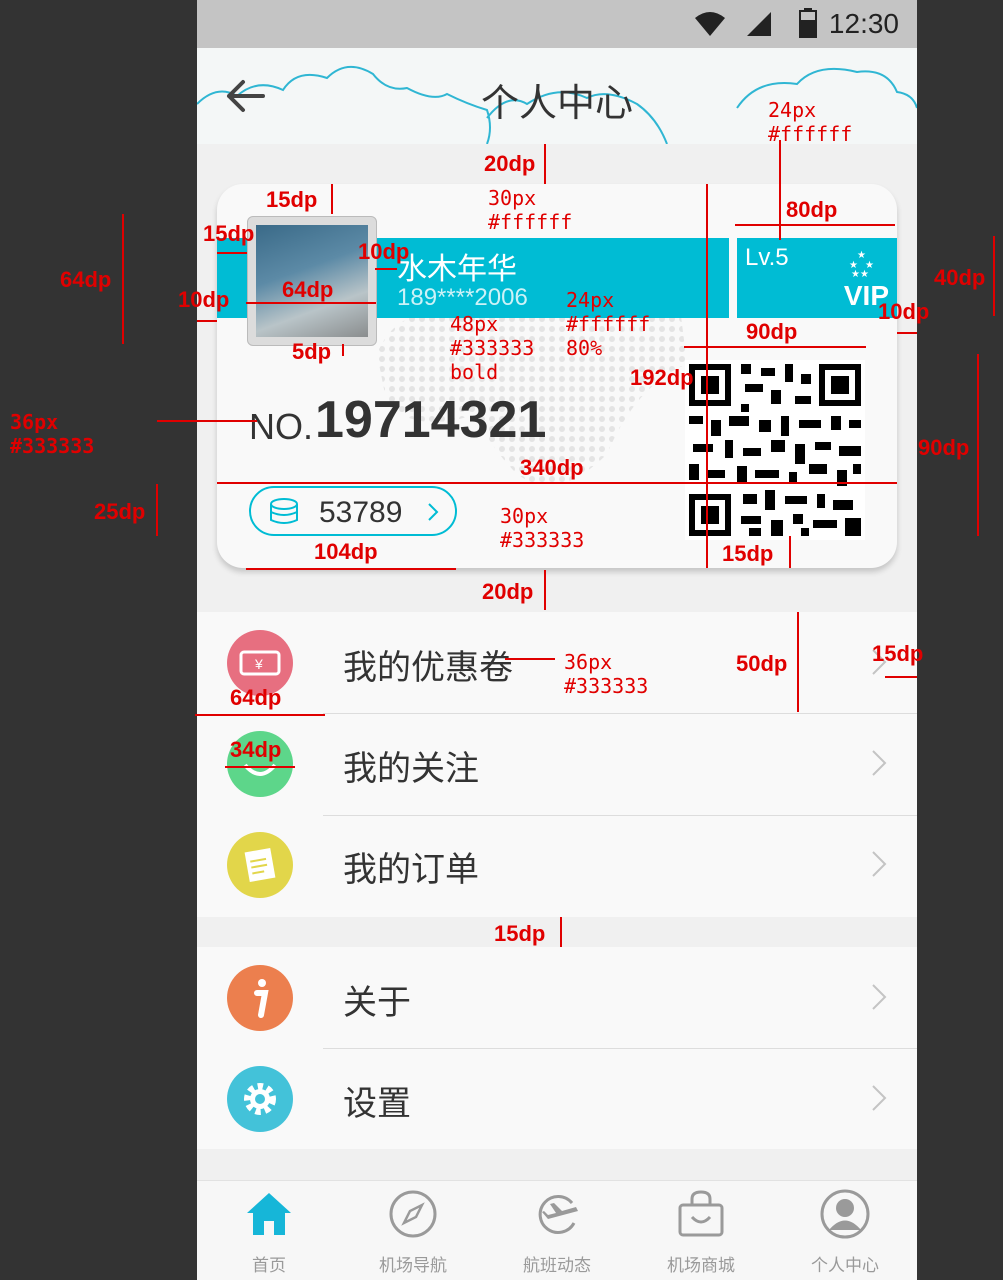  What do you see at coordinates (530, 210) in the screenshot?
I see `annotation-label: 30px #ffffff` at bounding box center [530, 210].